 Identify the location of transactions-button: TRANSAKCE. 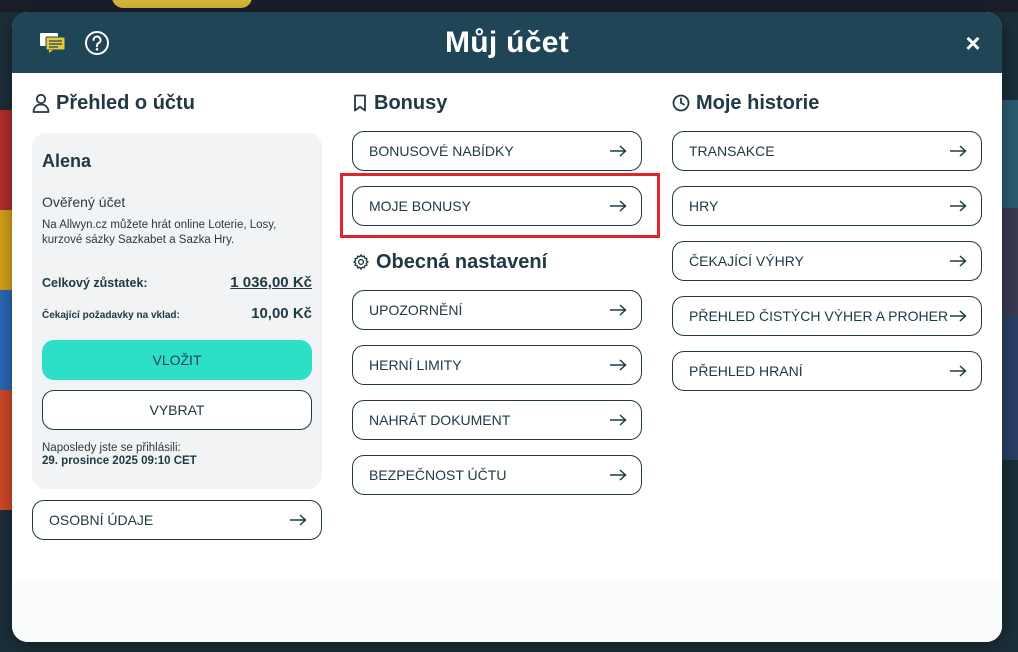
(827, 151).